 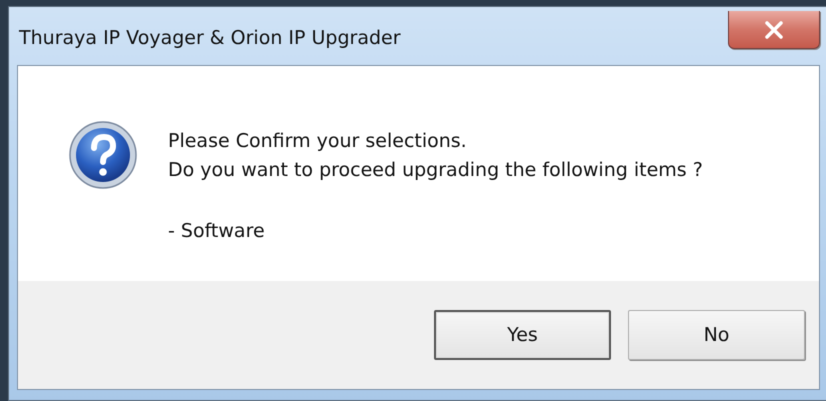 I want to click on close-button, so click(x=774, y=30).